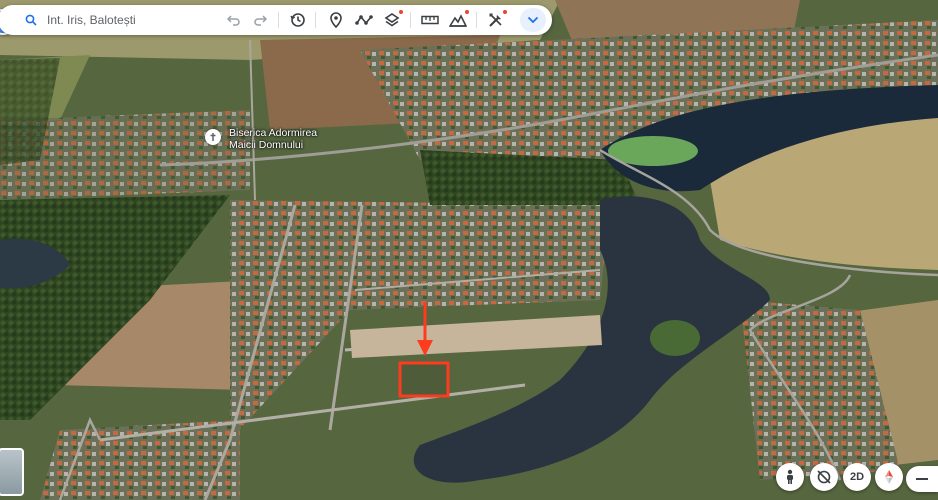  I want to click on layers-icon, so click(392, 20).